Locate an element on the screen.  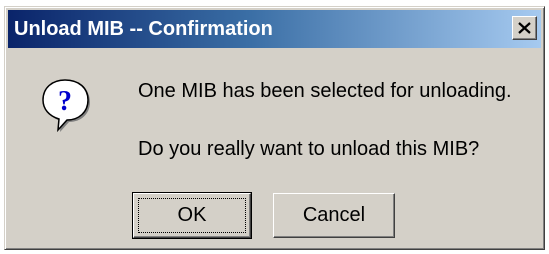
focus-rect is located at coordinates (192, 215).